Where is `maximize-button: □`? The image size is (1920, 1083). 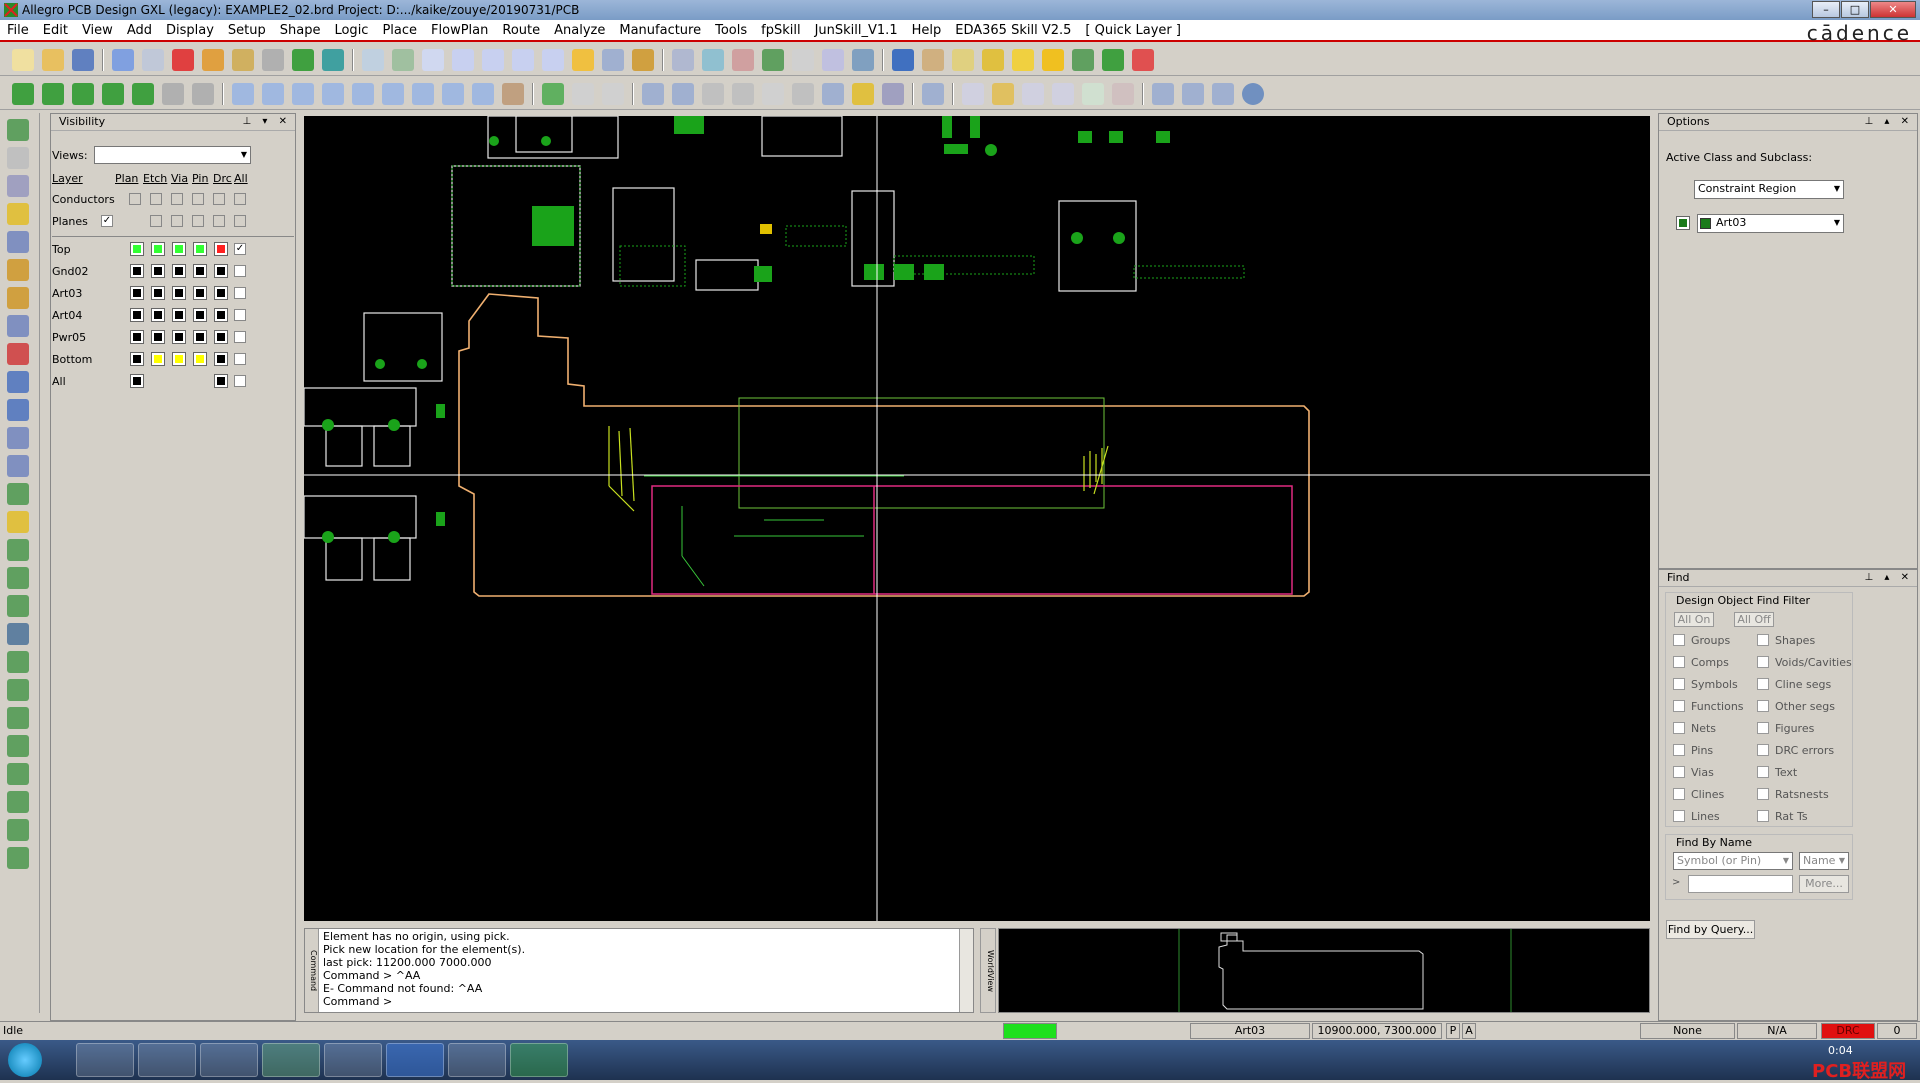
maximize-button: □ is located at coordinates (1855, 9).